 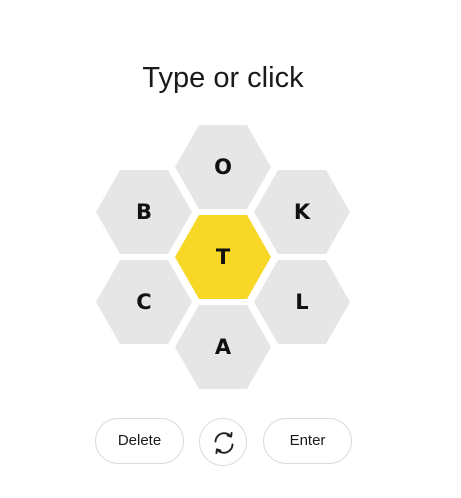 I want to click on shuffle-icon, so click(x=224, y=443).